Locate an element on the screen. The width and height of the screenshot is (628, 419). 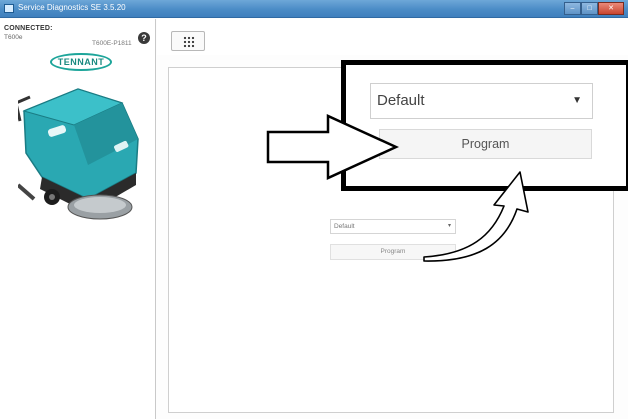
curved-arrow is located at coordinates (476, 216).